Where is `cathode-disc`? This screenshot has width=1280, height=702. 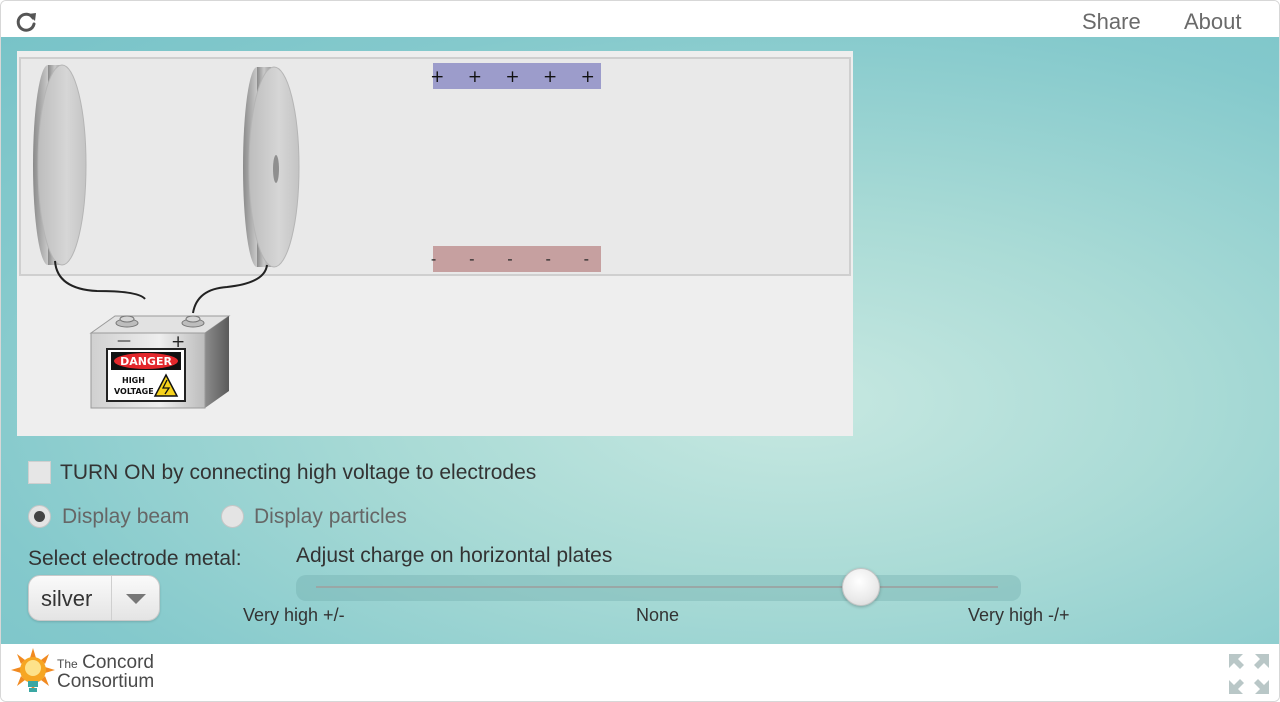
cathode-disc is located at coordinates (60, 165).